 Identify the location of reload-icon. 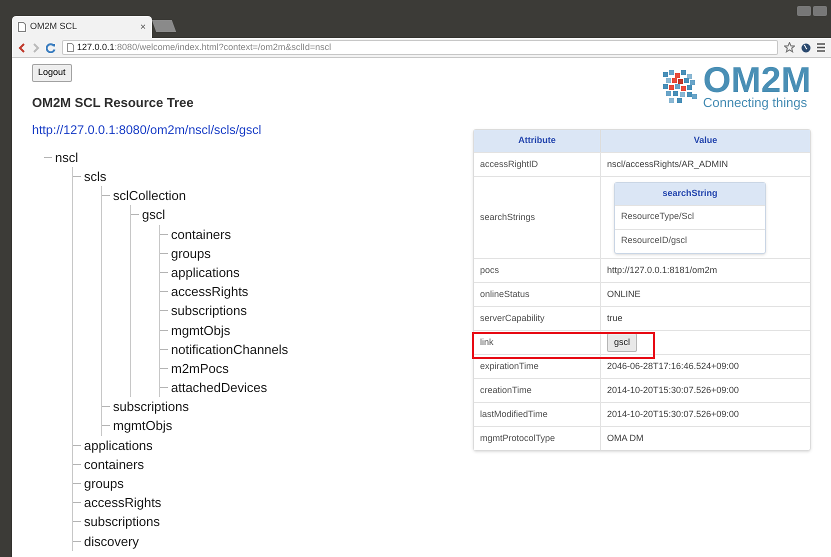
(51, 47).